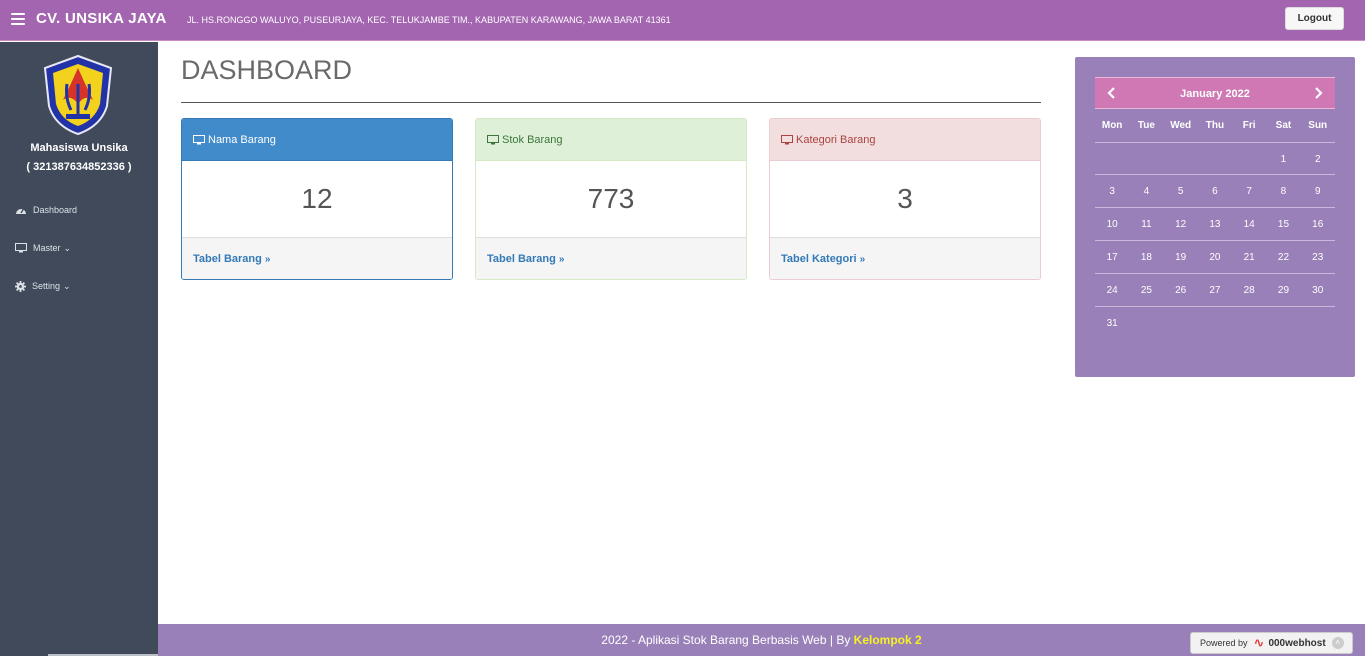  I want to click on weekday-label: Thu, so click(1215, 125).